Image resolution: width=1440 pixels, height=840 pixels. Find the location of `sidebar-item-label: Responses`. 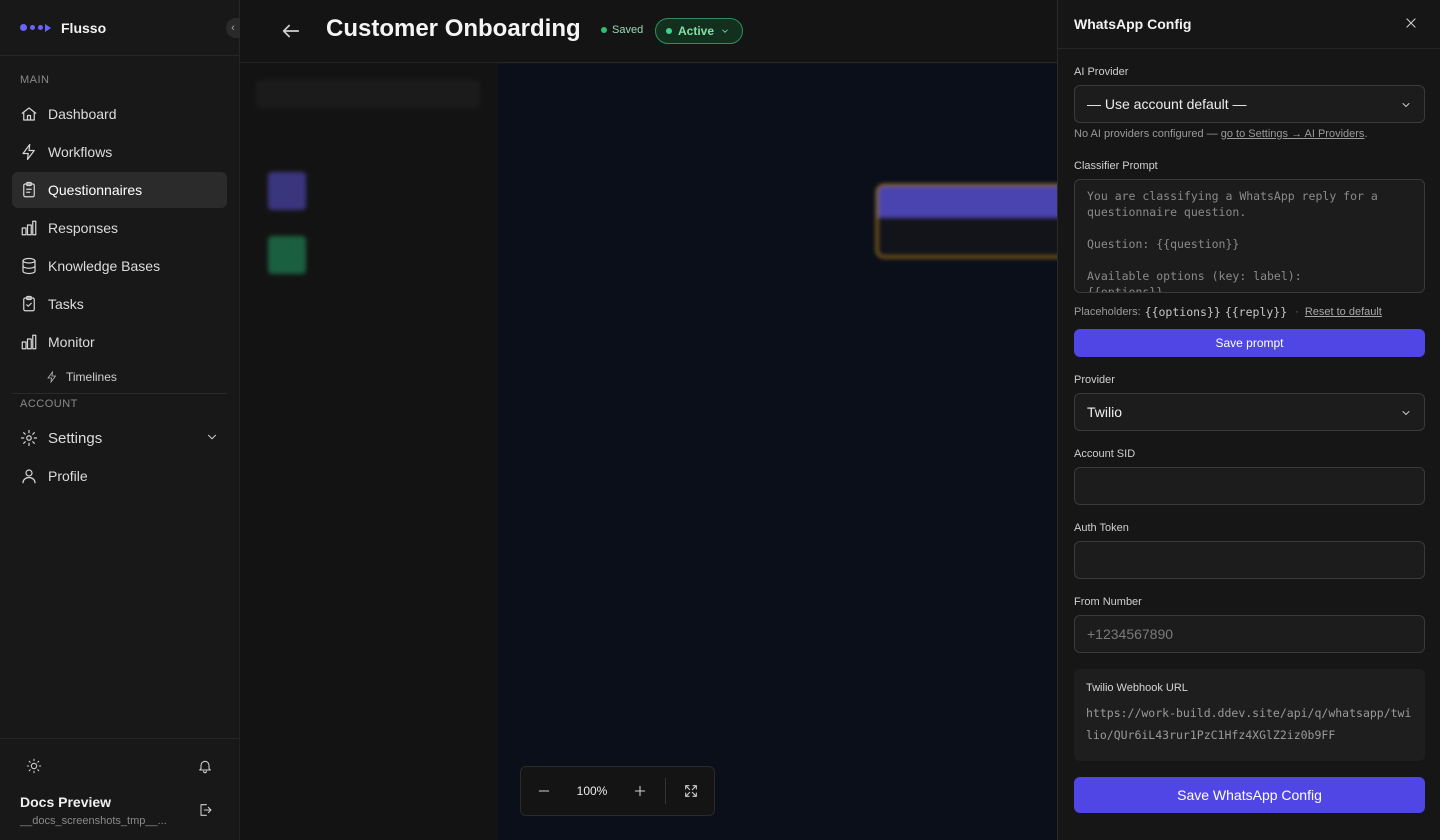

sidebar-item-label: Responses is located at coordinates (83, 228).